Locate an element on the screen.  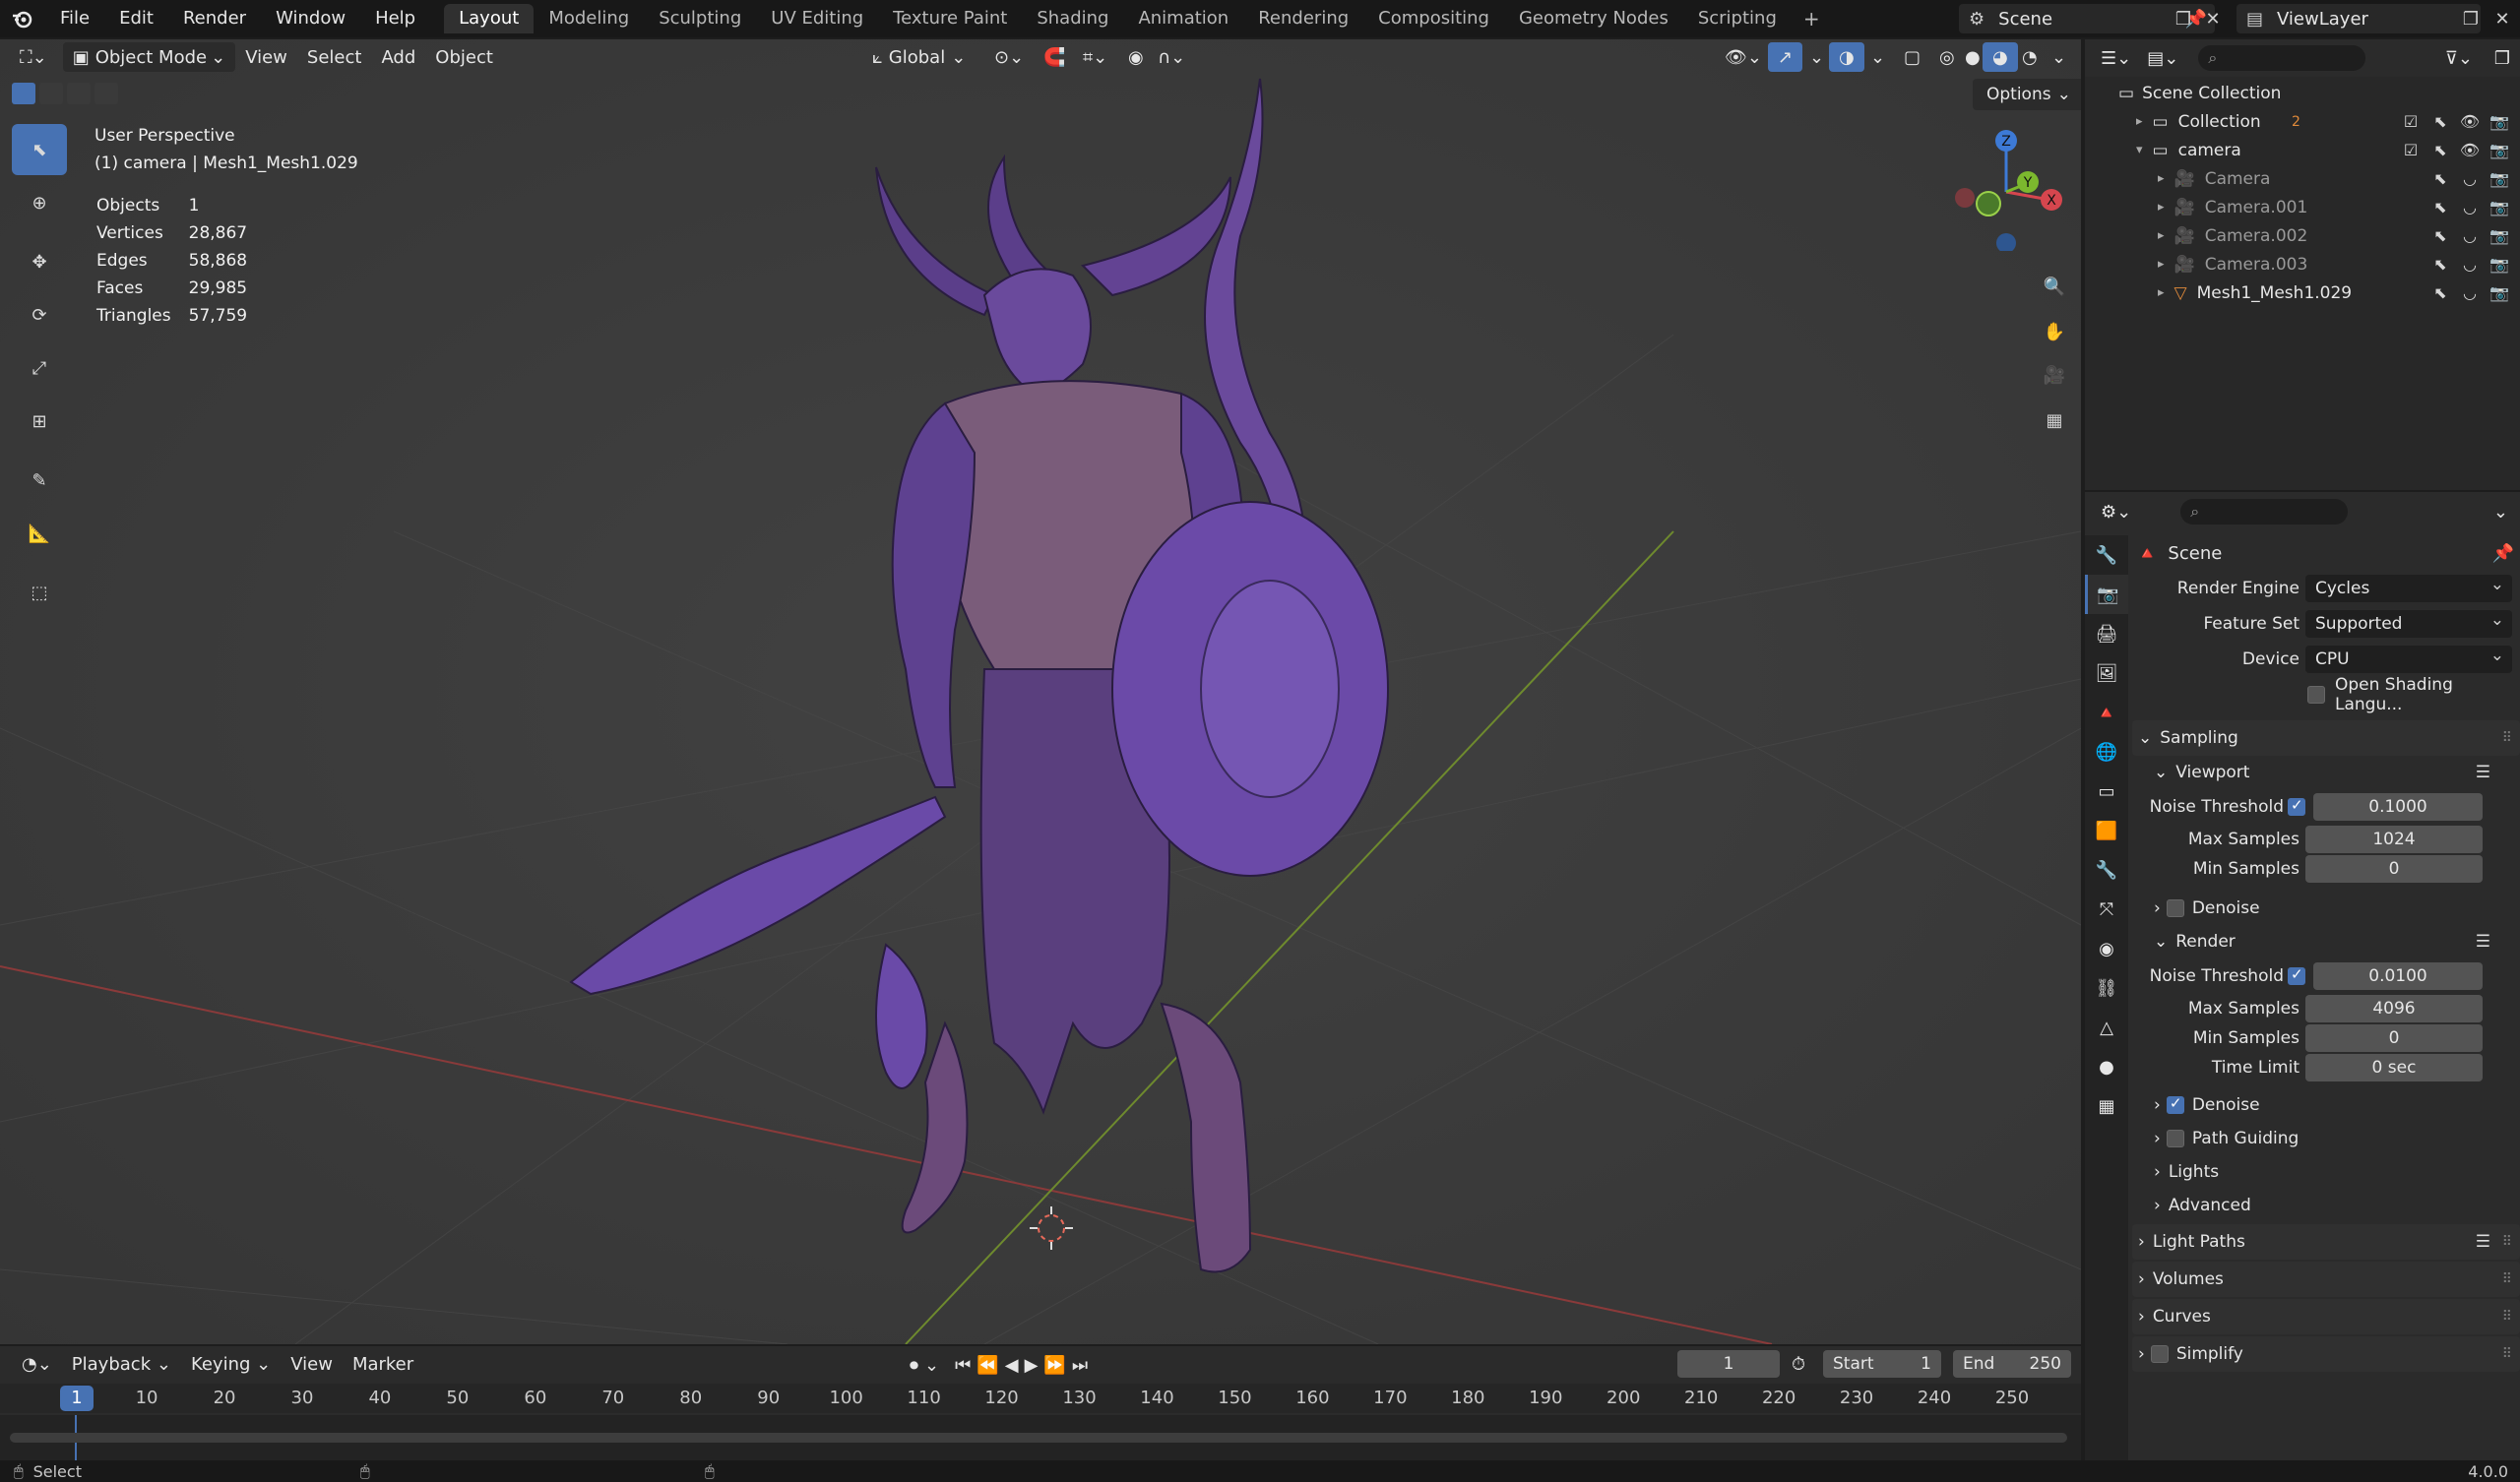
texture-tab-icon: ▦ is located at coordinates (2106, 1106).